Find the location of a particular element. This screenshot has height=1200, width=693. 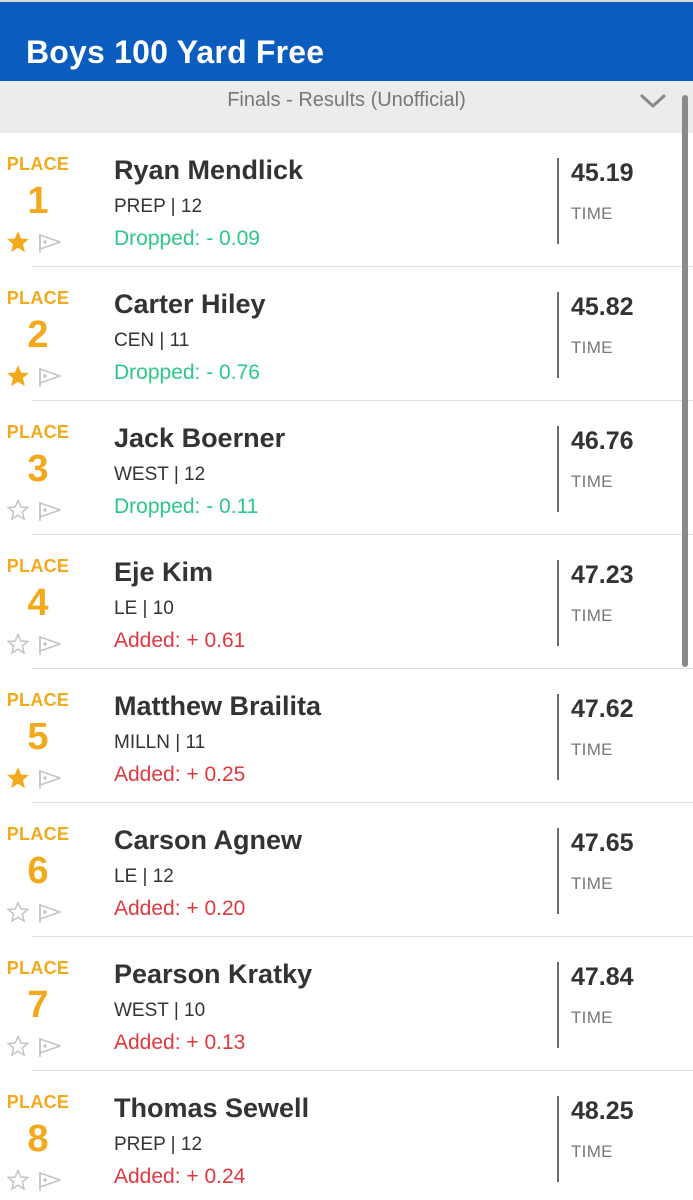

swimmer-name: Carson Agnew is located at coordinates (208, 840).